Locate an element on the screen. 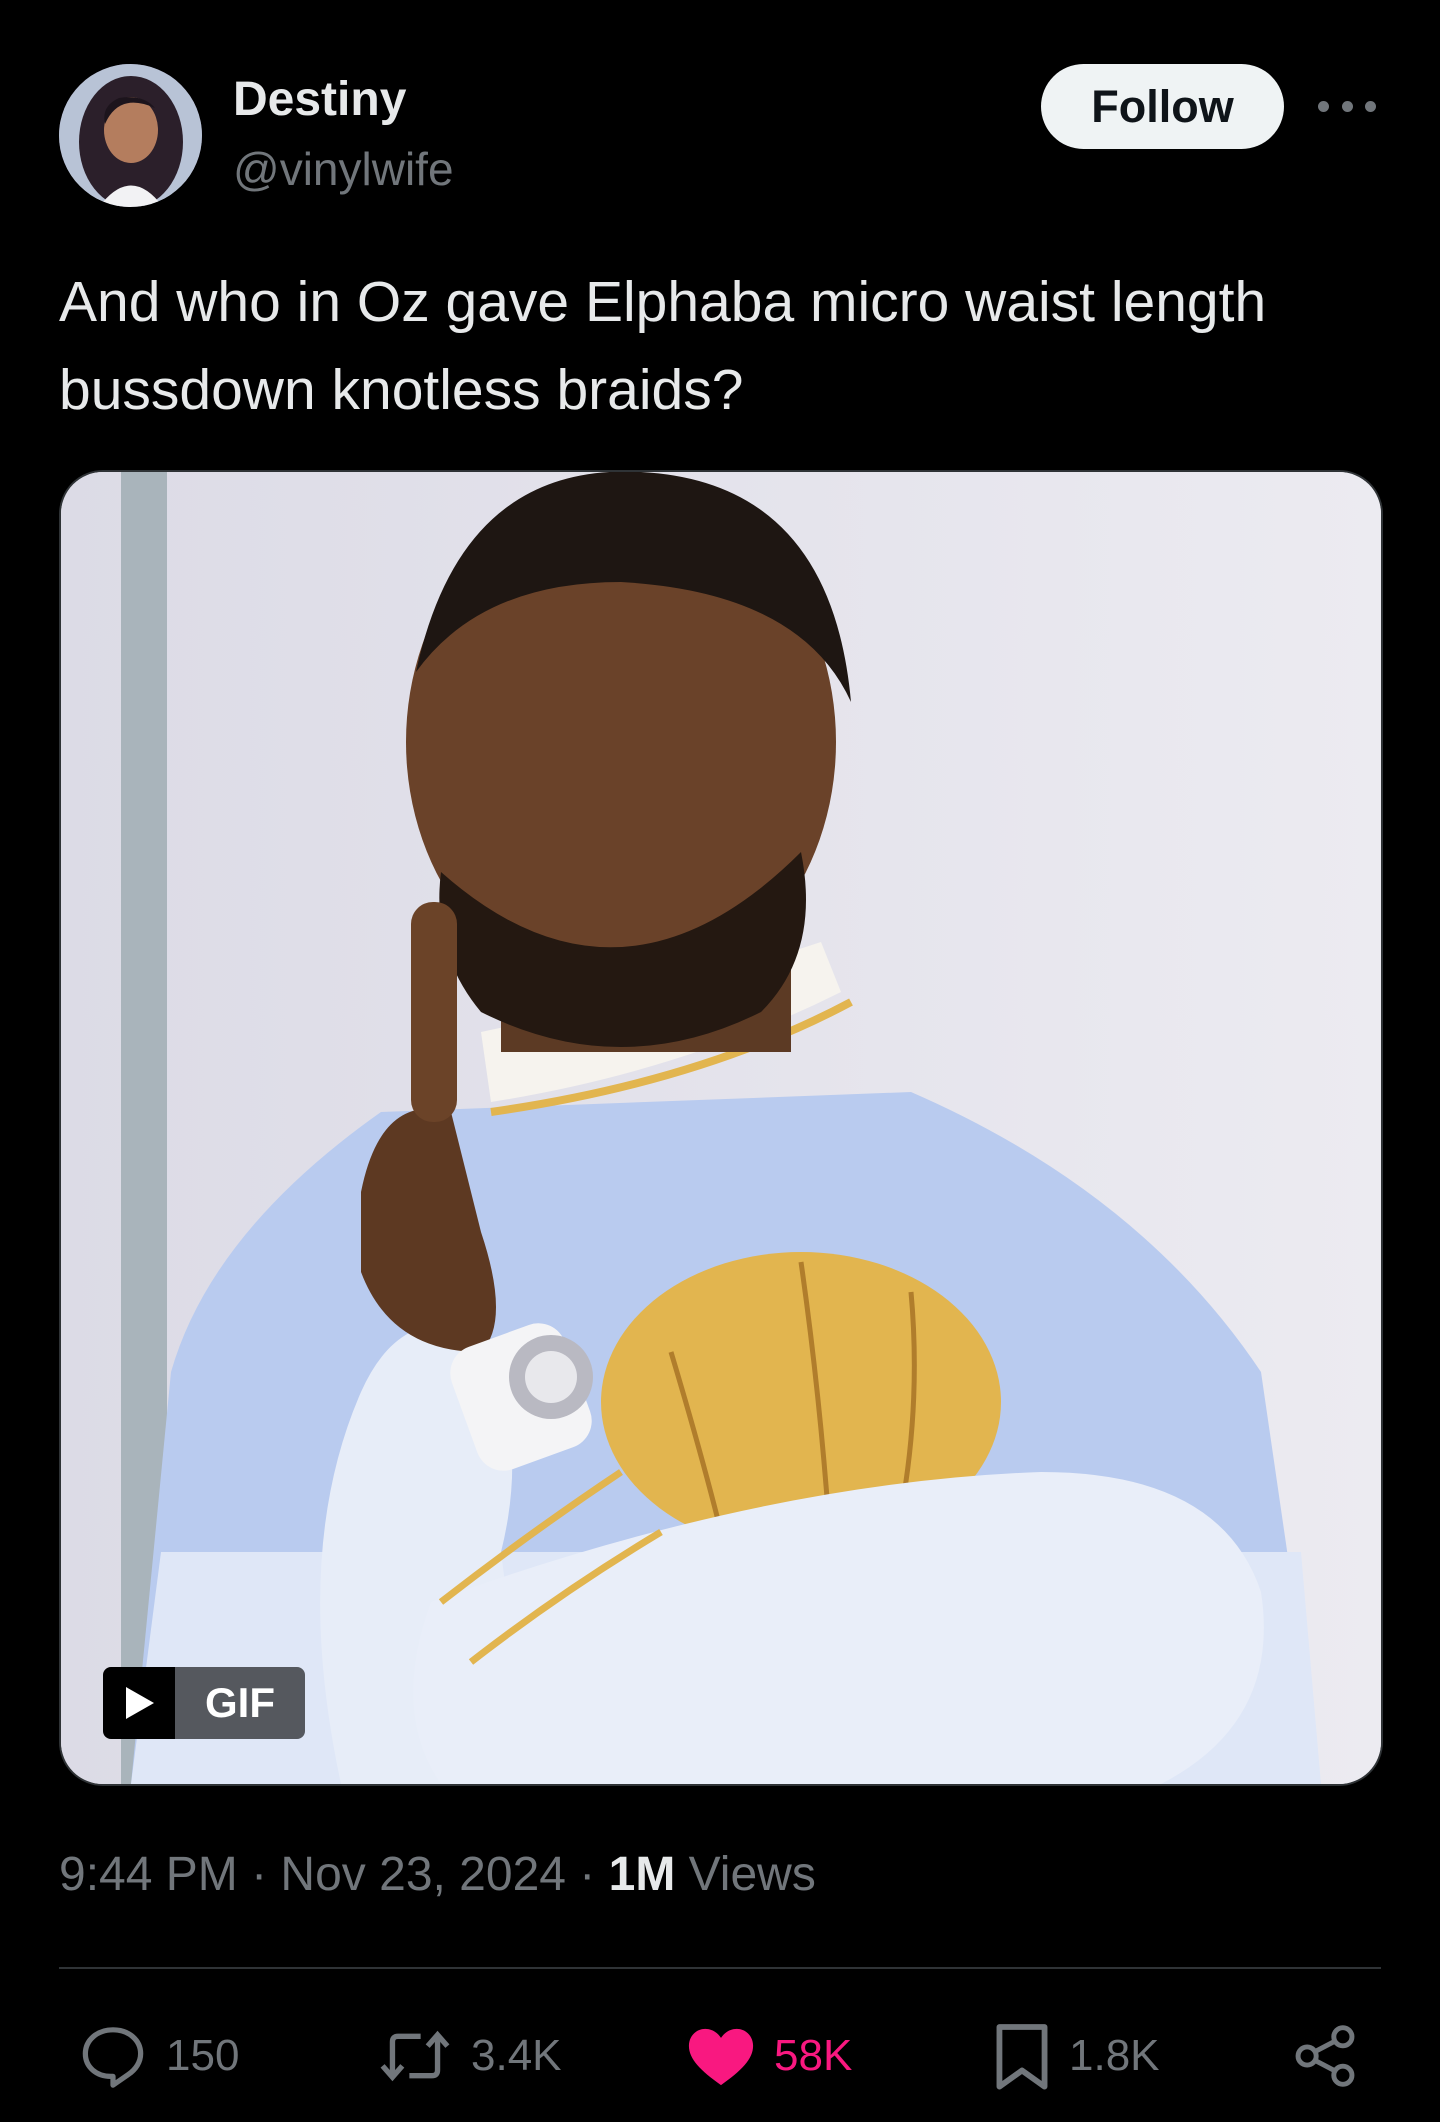  reply-icon is located at coordinates (113, 2057).